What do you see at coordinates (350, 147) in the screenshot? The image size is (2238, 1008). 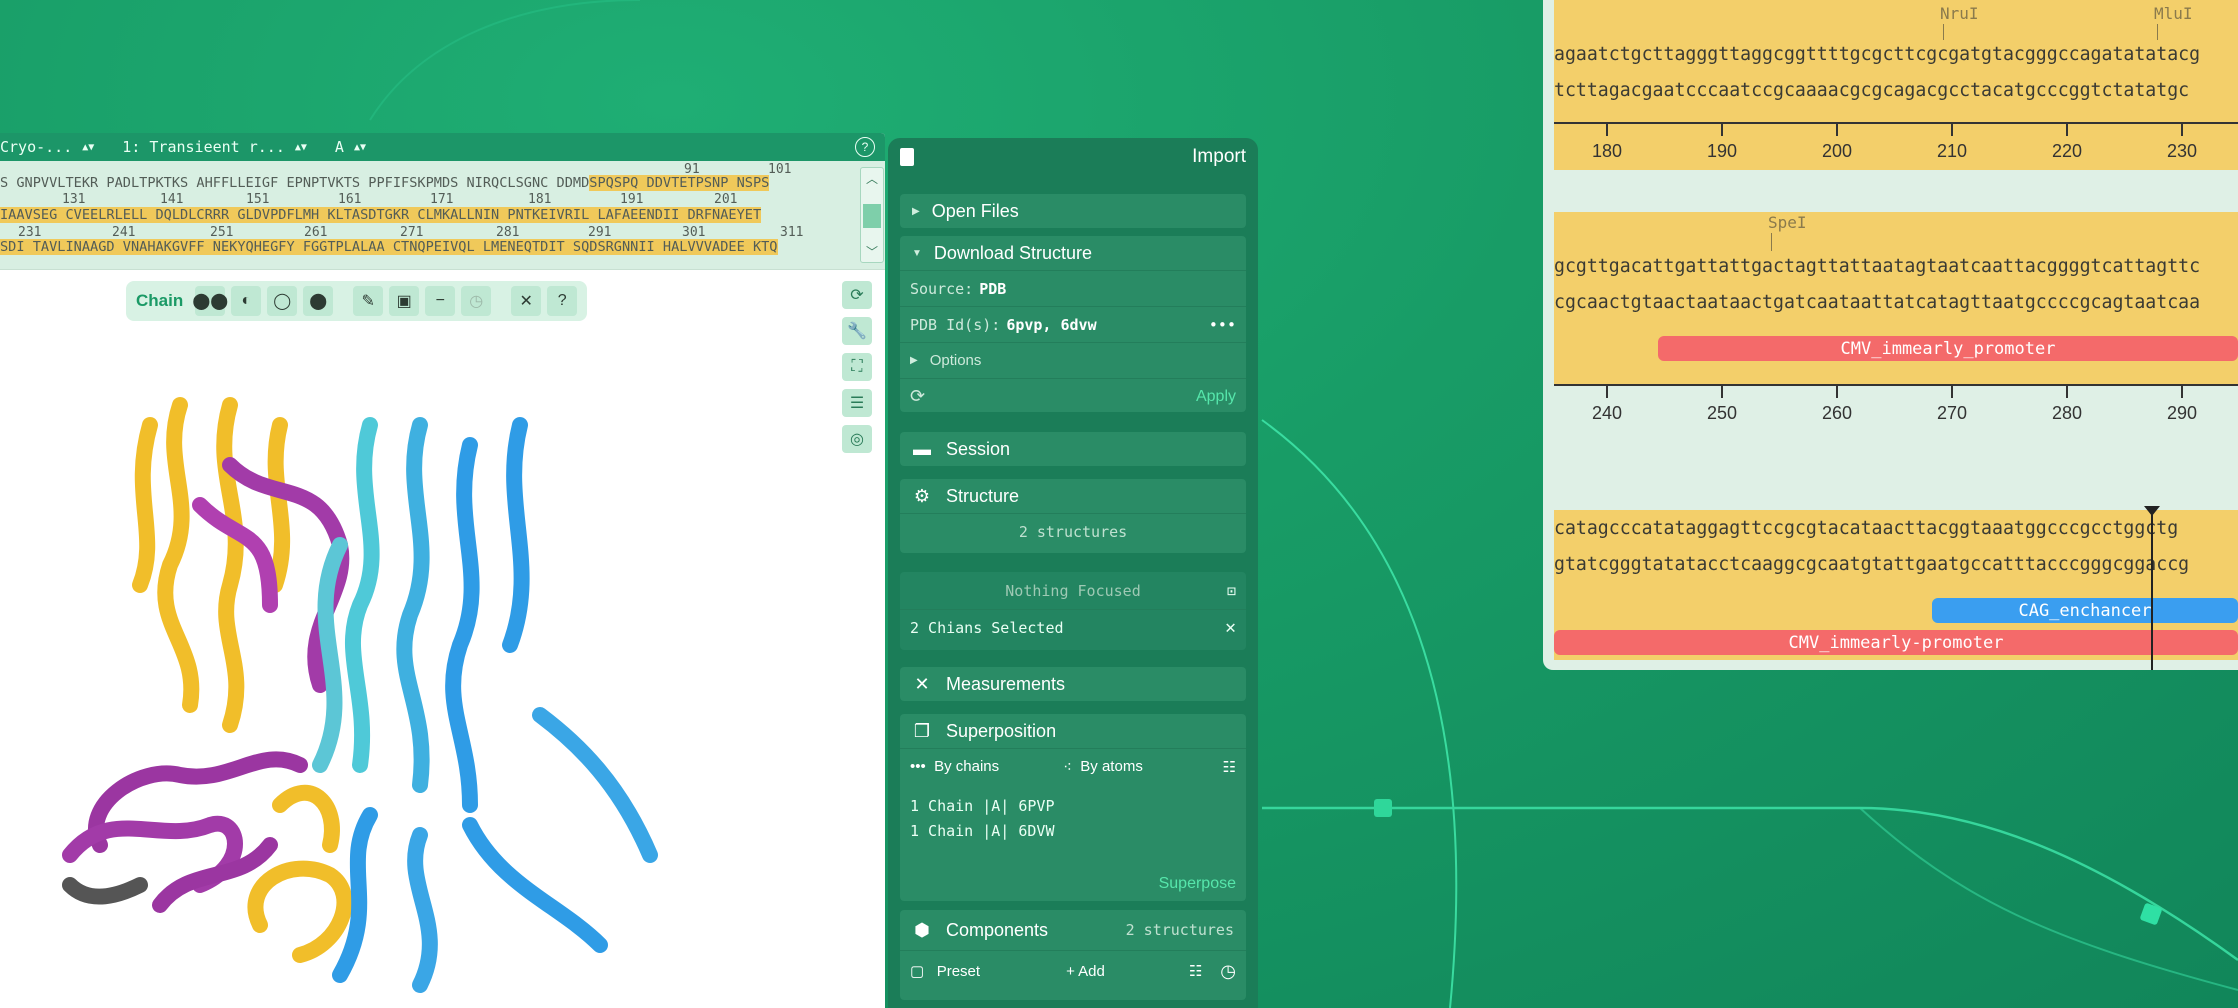 I see `chain-selector: A ▲▼` at bounding box center [350, 147].